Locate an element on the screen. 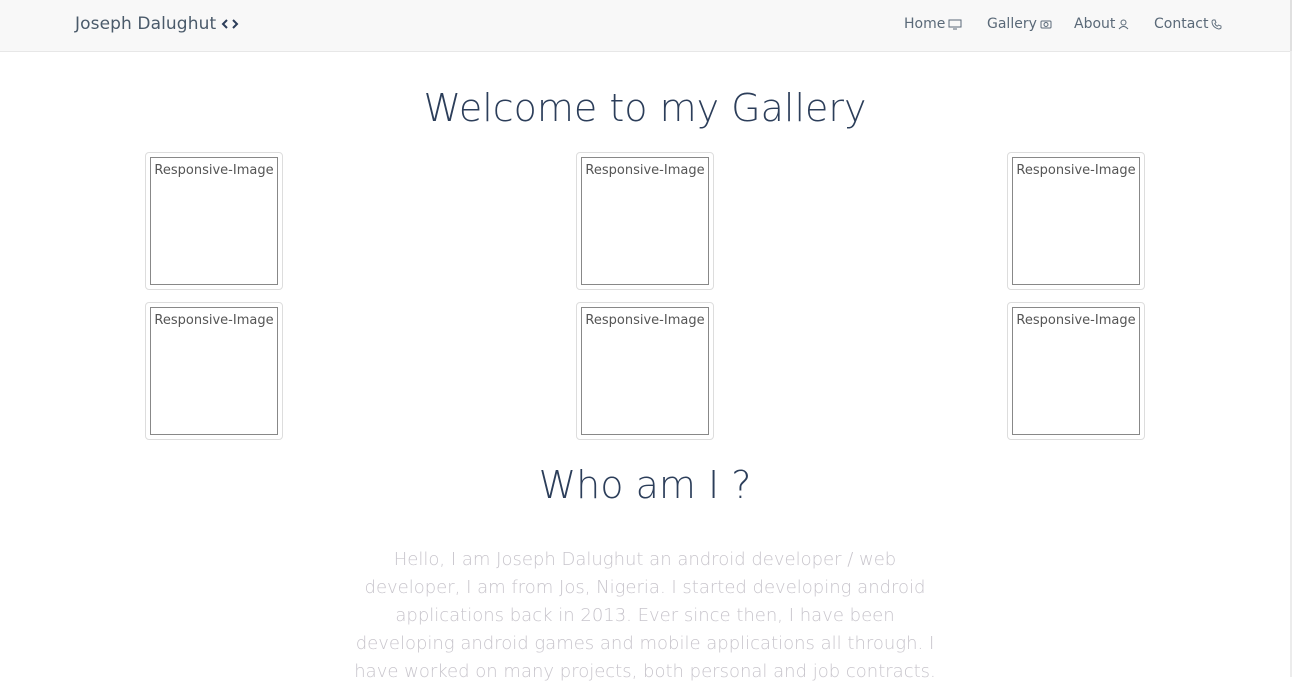 The height and width of the screenshot is (686, 1292). brand-name: Joseph Dalughut is located at coordinates (146, 24).